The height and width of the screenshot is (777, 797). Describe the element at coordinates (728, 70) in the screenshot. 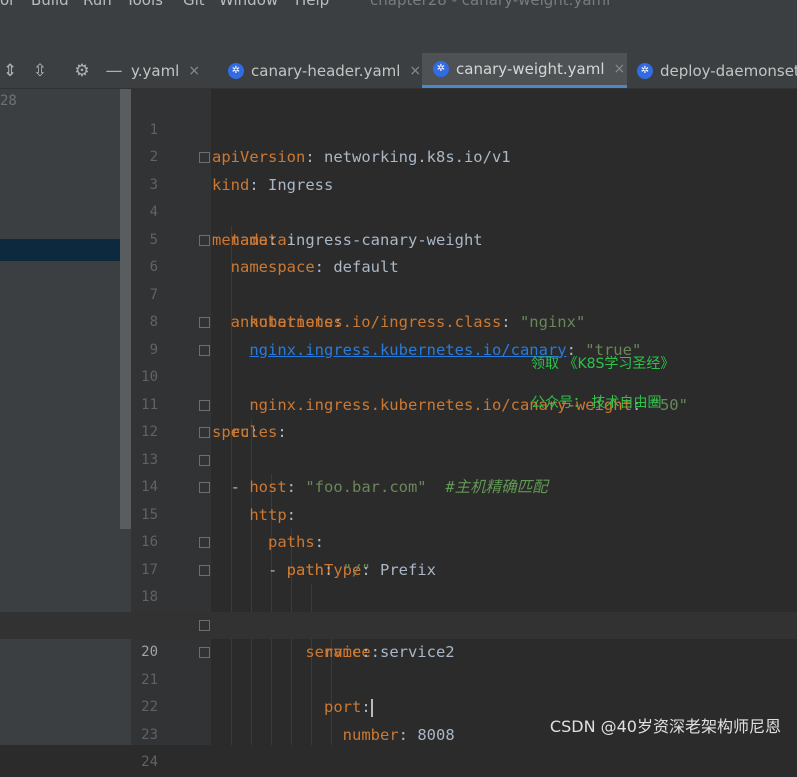

I see `tab-label: deploy-daemonset` at that location.